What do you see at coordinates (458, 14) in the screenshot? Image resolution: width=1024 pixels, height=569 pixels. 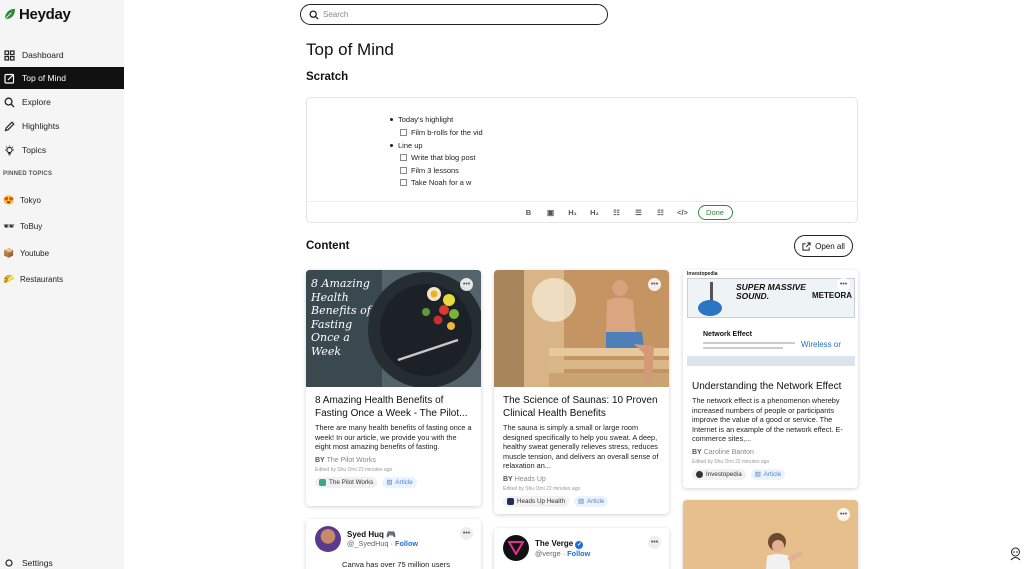 I see `search-input` at bounding box center [458, 14].